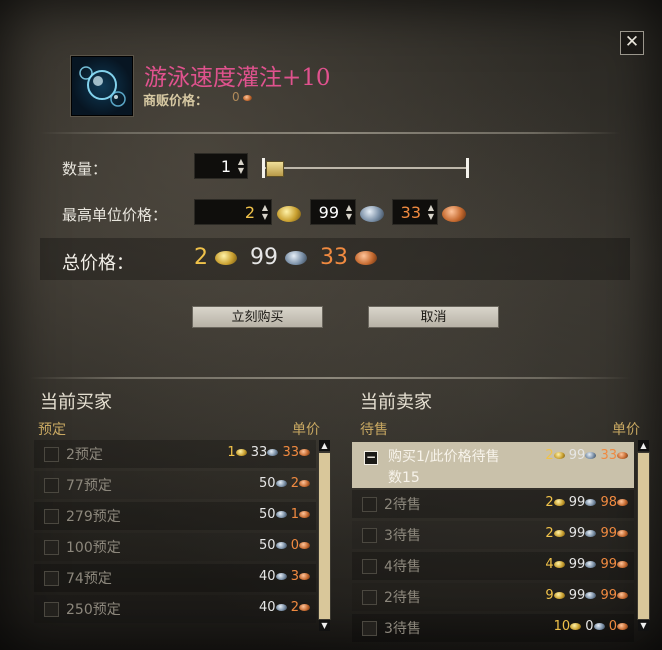 This screenshot has width=662, height=650. What do you see at coordinates (242, 97) in the screenshot?
I see `vendor-price-value: 0` at bounding box center [242, 97].